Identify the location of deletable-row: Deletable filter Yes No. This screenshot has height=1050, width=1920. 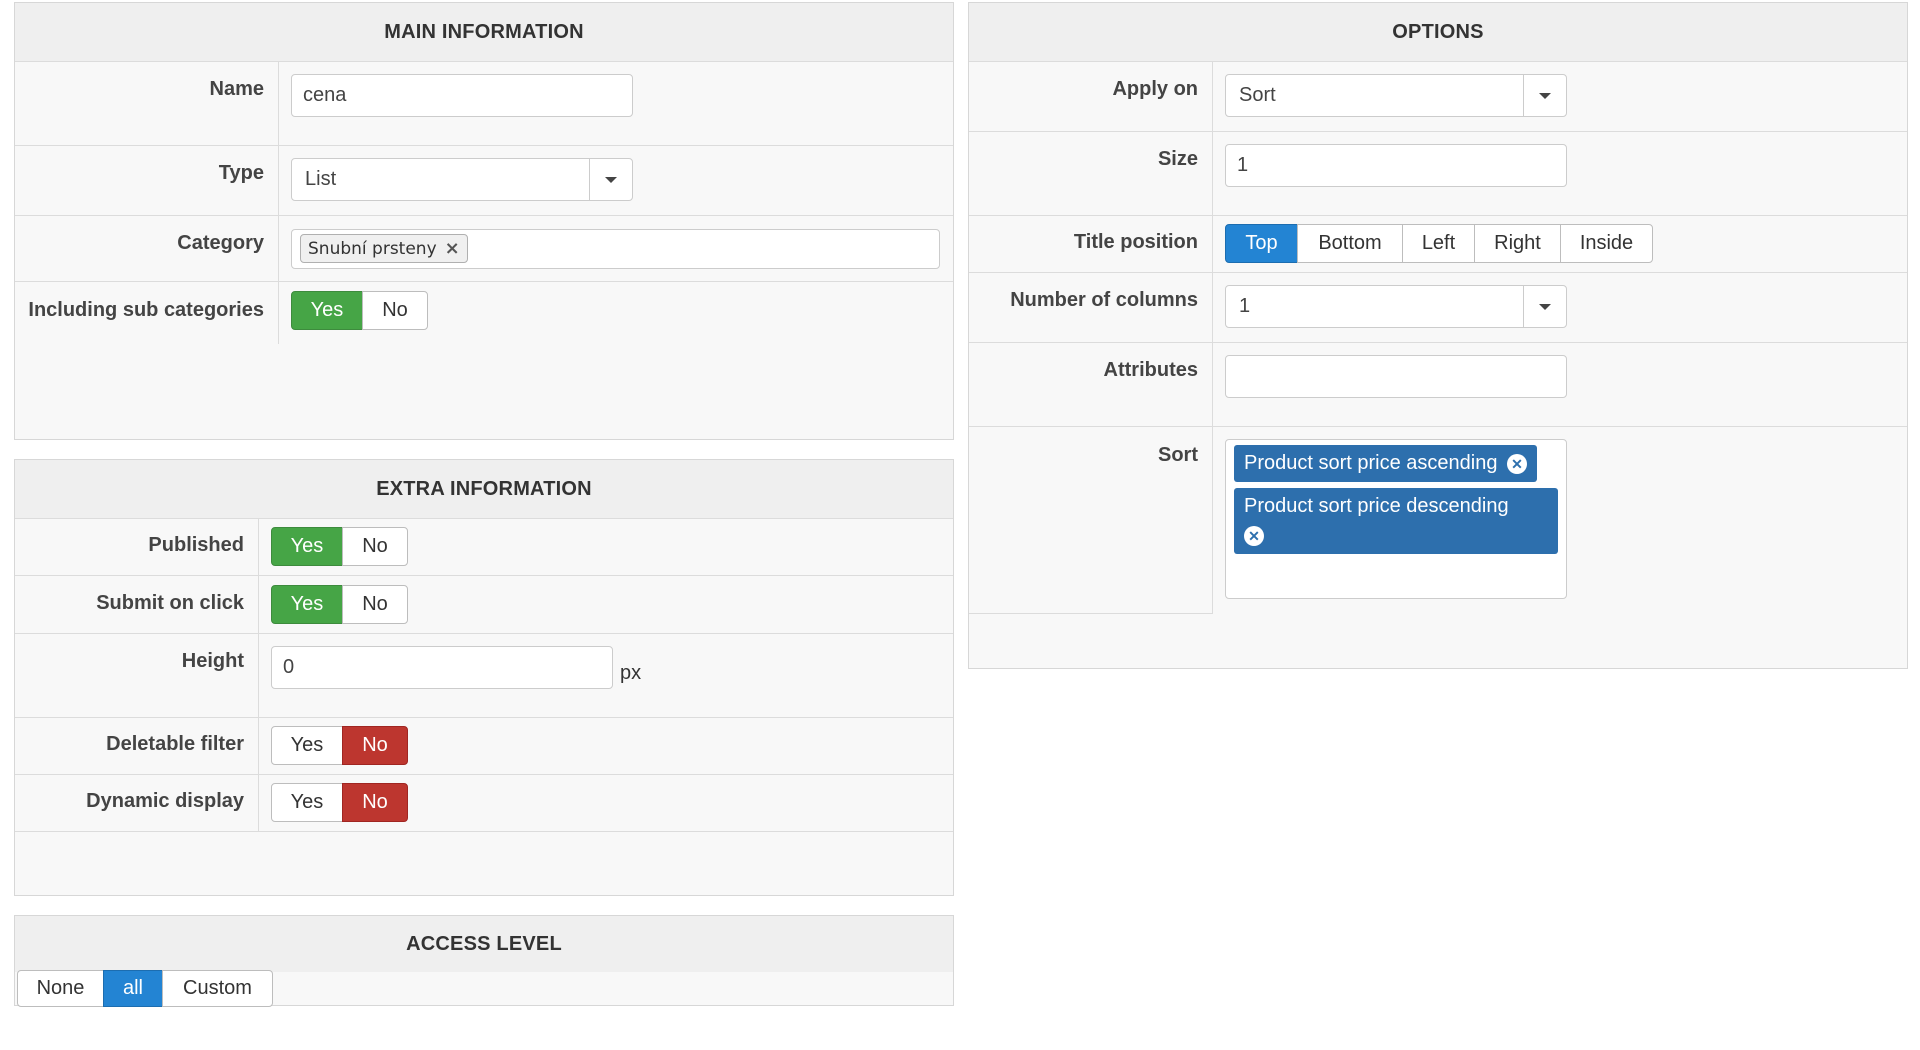
(484, 746).